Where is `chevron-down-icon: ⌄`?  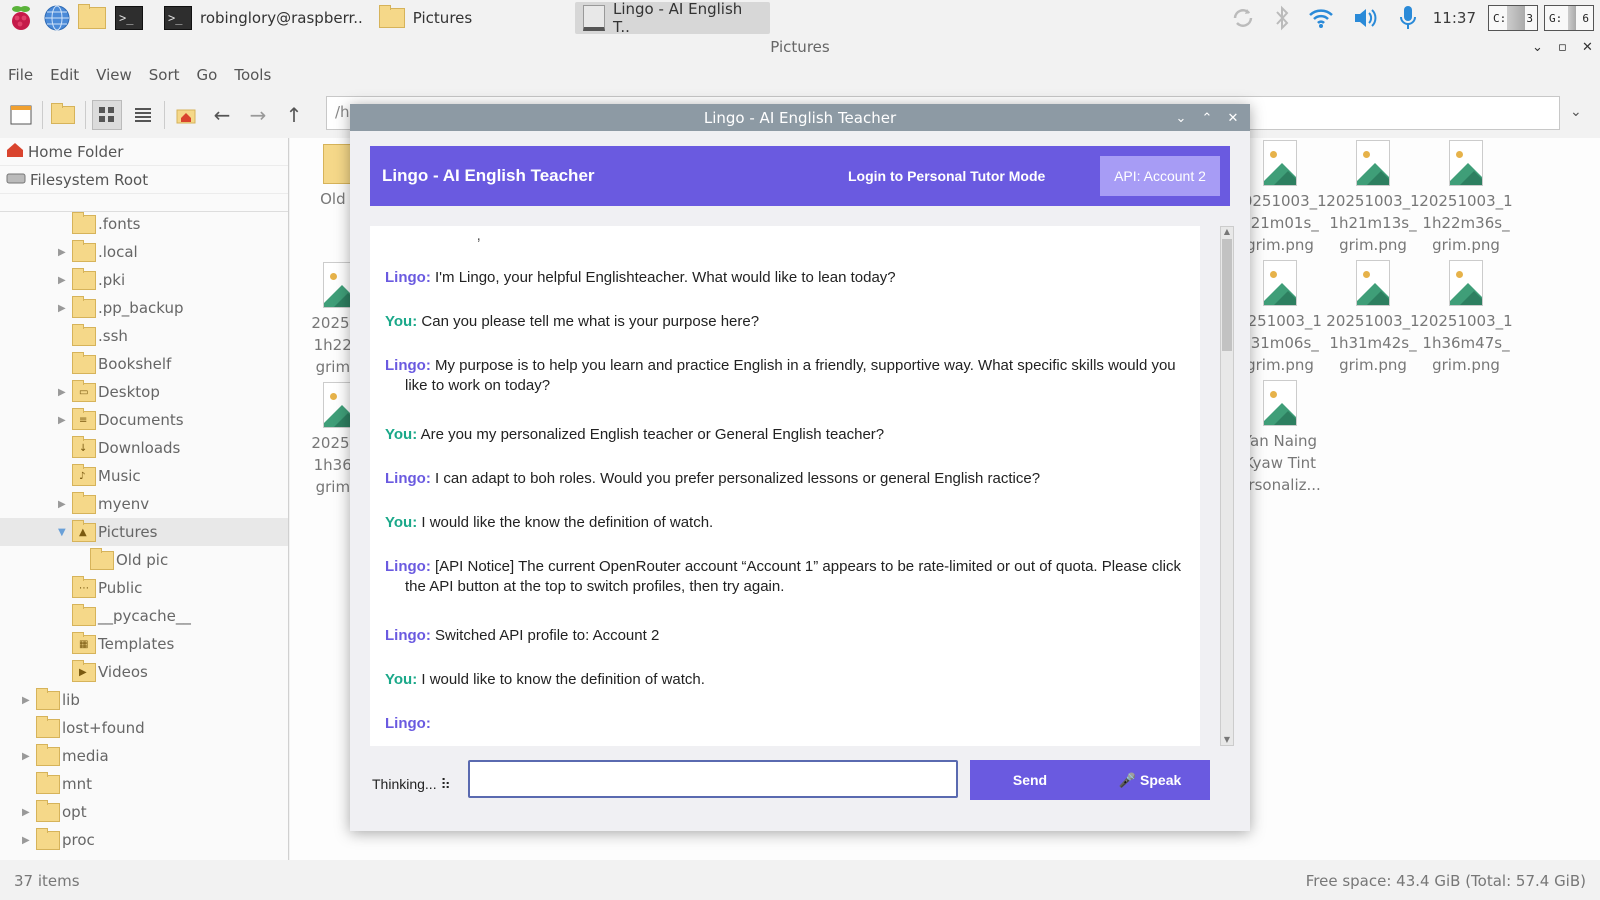
chevron-down-icon: ⌄ is located at coordinates (1576, 112).